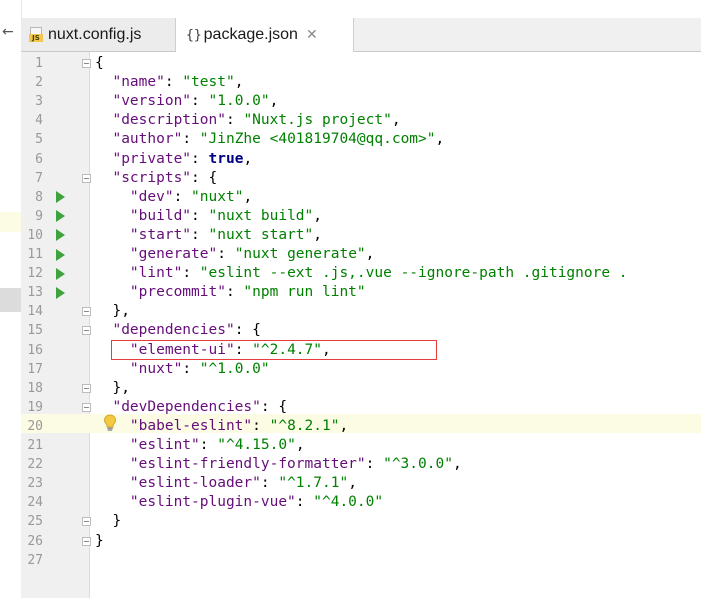  I want to click on json-key: "dependencies", so click(173, 330).